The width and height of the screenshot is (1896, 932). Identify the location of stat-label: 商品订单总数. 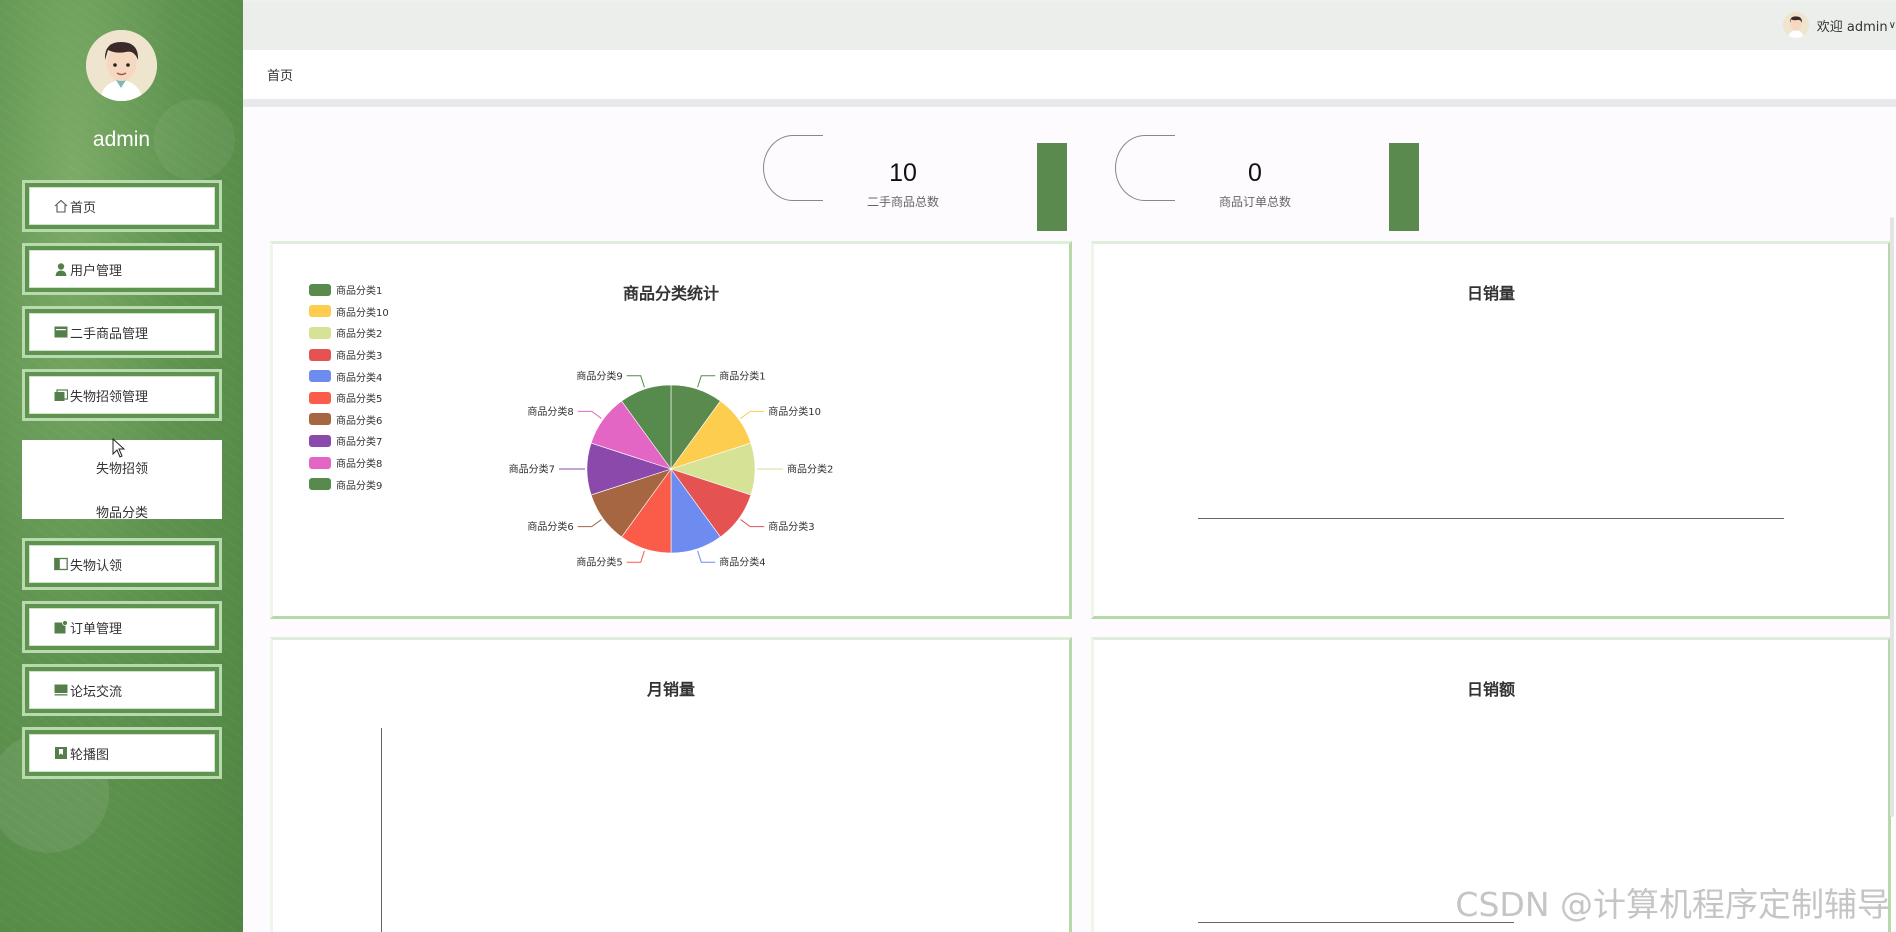
(1254, 202).